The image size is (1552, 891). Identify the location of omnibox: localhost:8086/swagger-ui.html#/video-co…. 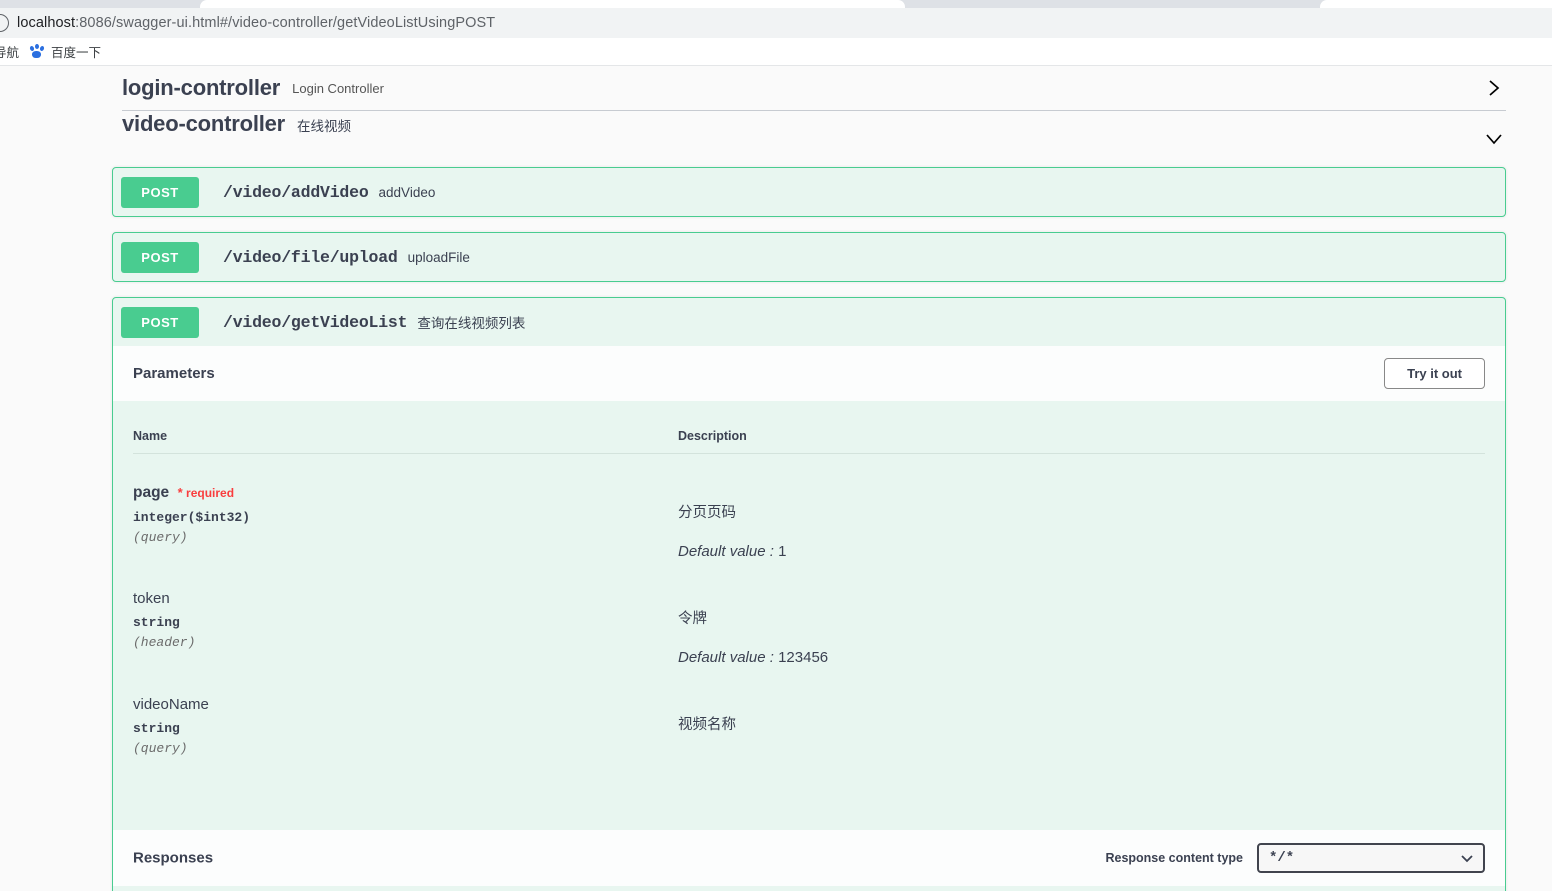
(776, 23).